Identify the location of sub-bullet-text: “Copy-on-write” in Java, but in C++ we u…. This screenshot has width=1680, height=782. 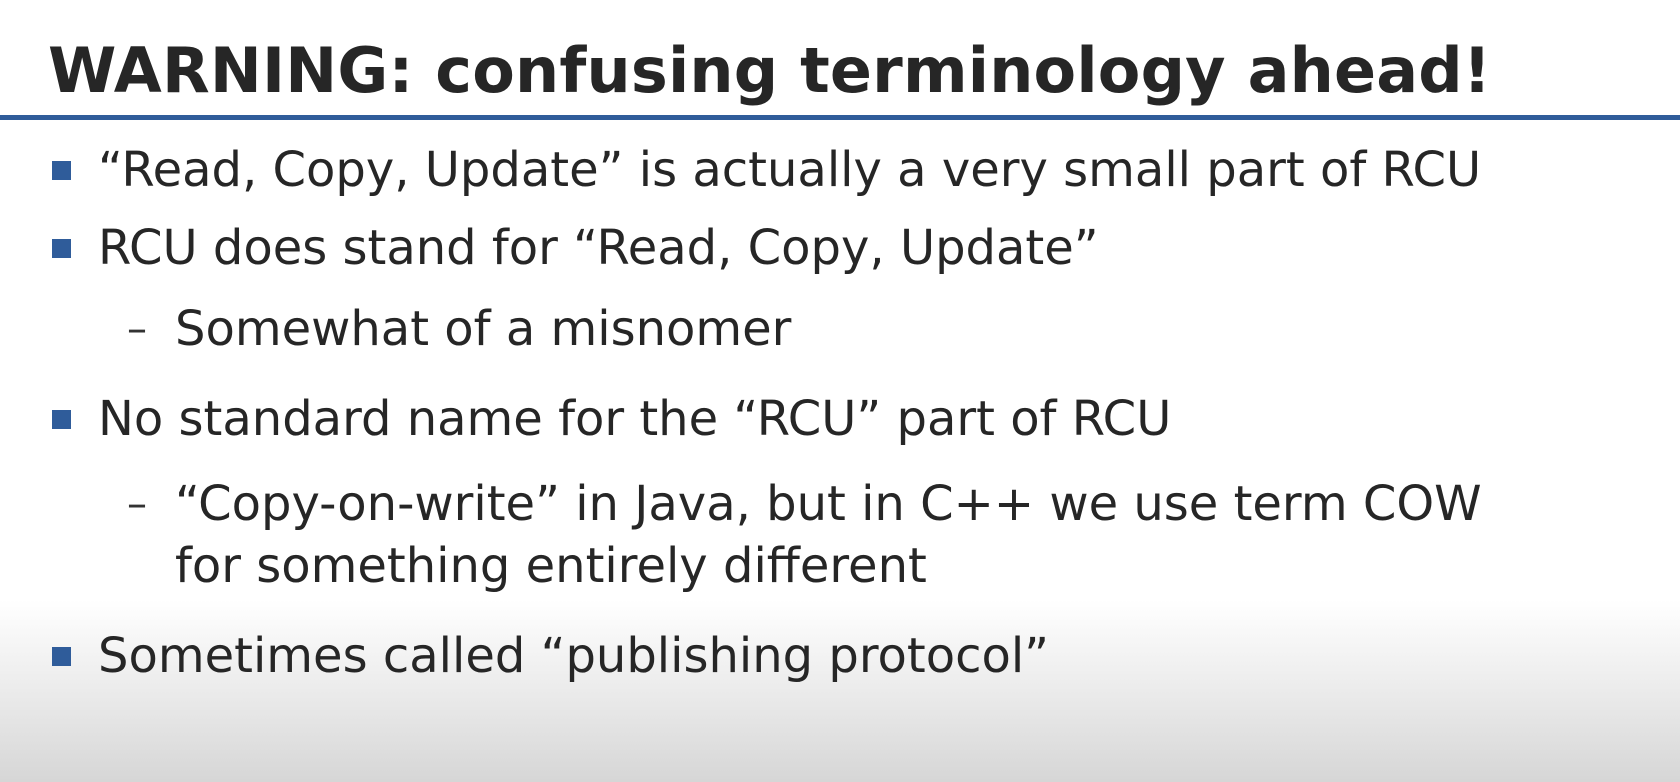
(828, 504).